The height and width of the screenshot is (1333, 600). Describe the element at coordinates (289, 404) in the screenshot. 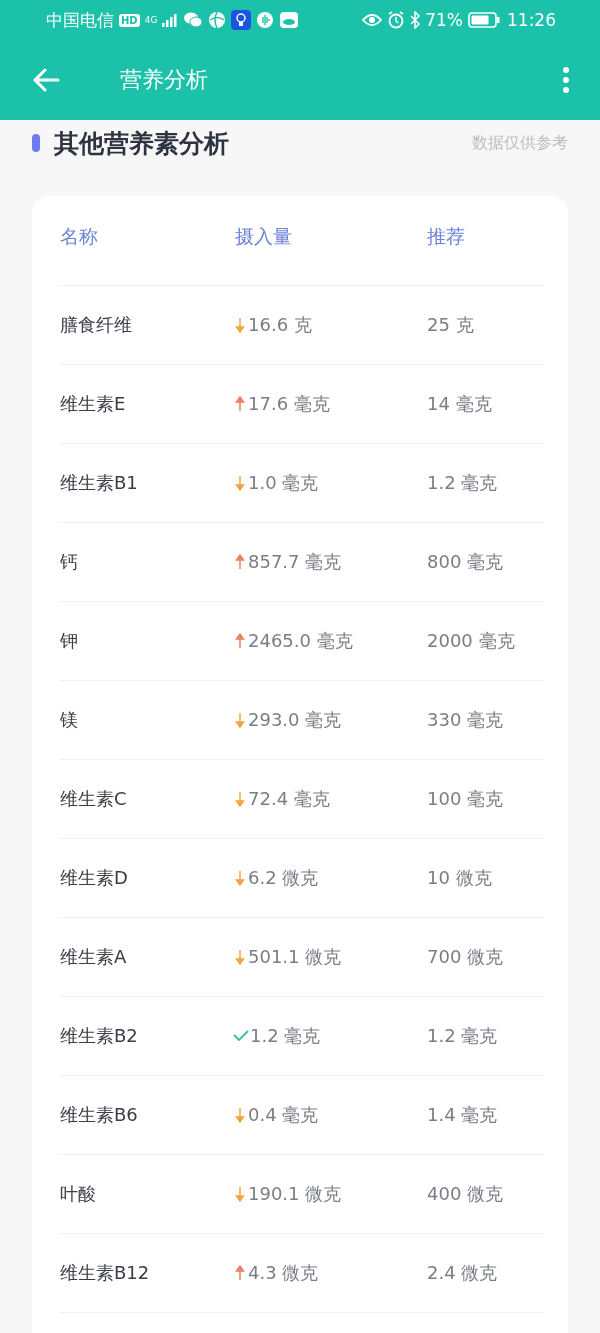

I see `table-cell: 17.6 毫克` at that location.